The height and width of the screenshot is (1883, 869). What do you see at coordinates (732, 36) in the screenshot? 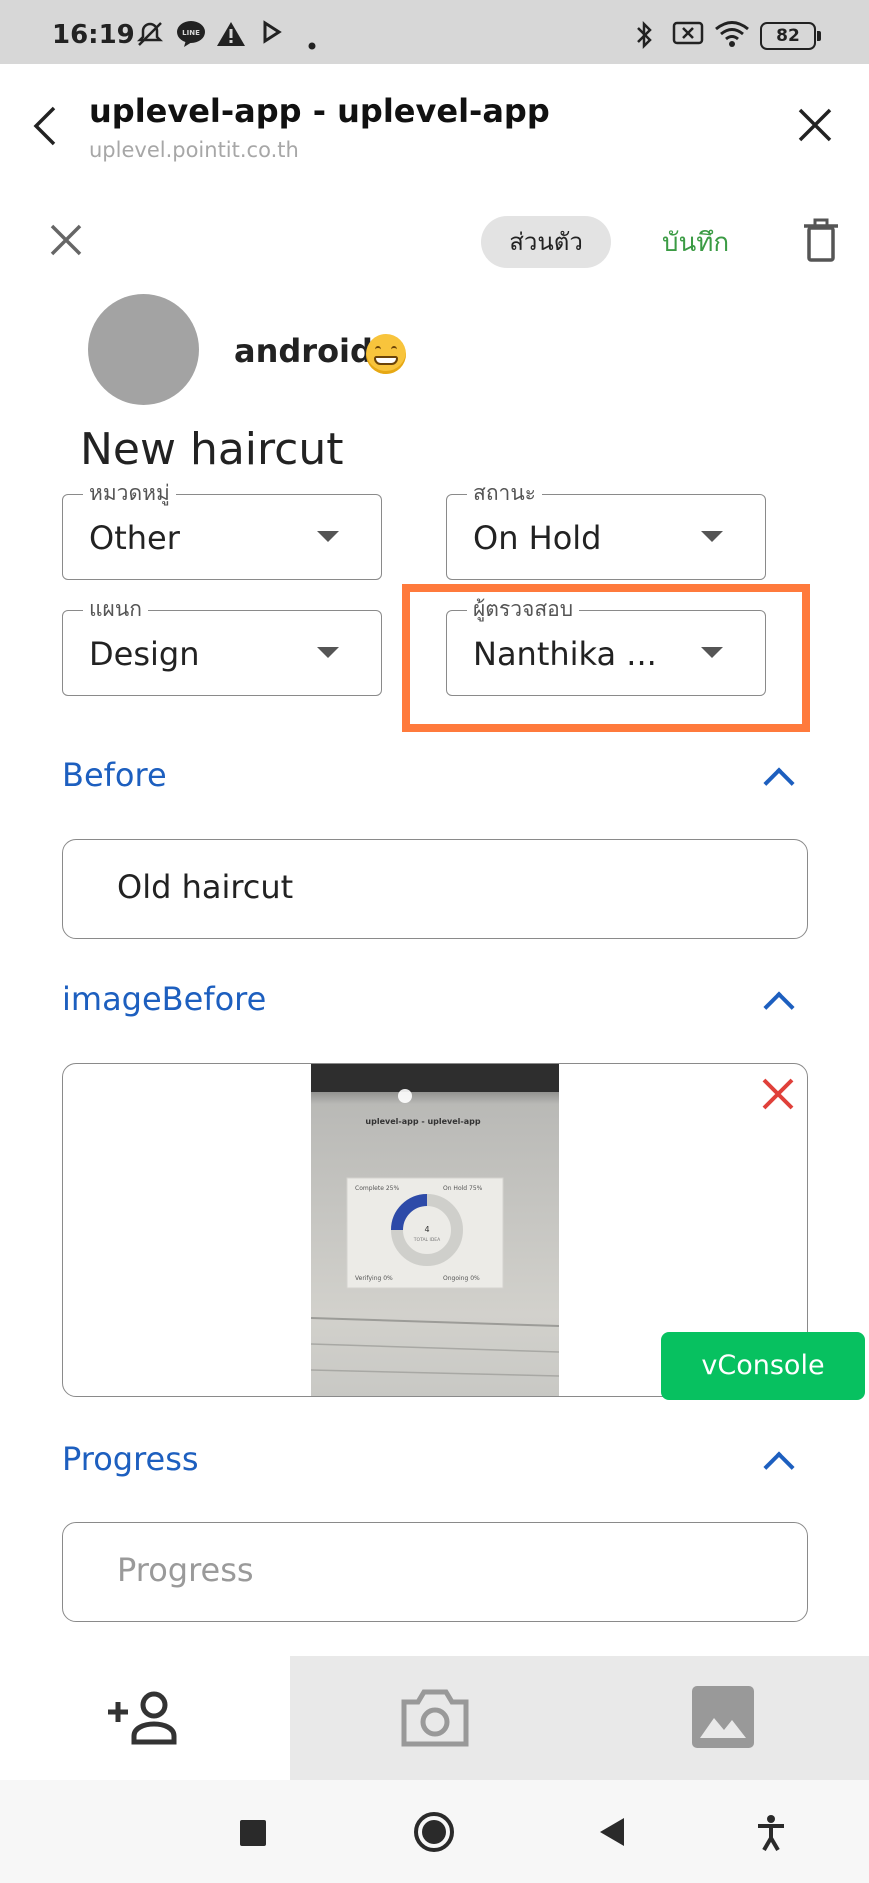
I see `wifi-icon` at bounding box center [732, 36].